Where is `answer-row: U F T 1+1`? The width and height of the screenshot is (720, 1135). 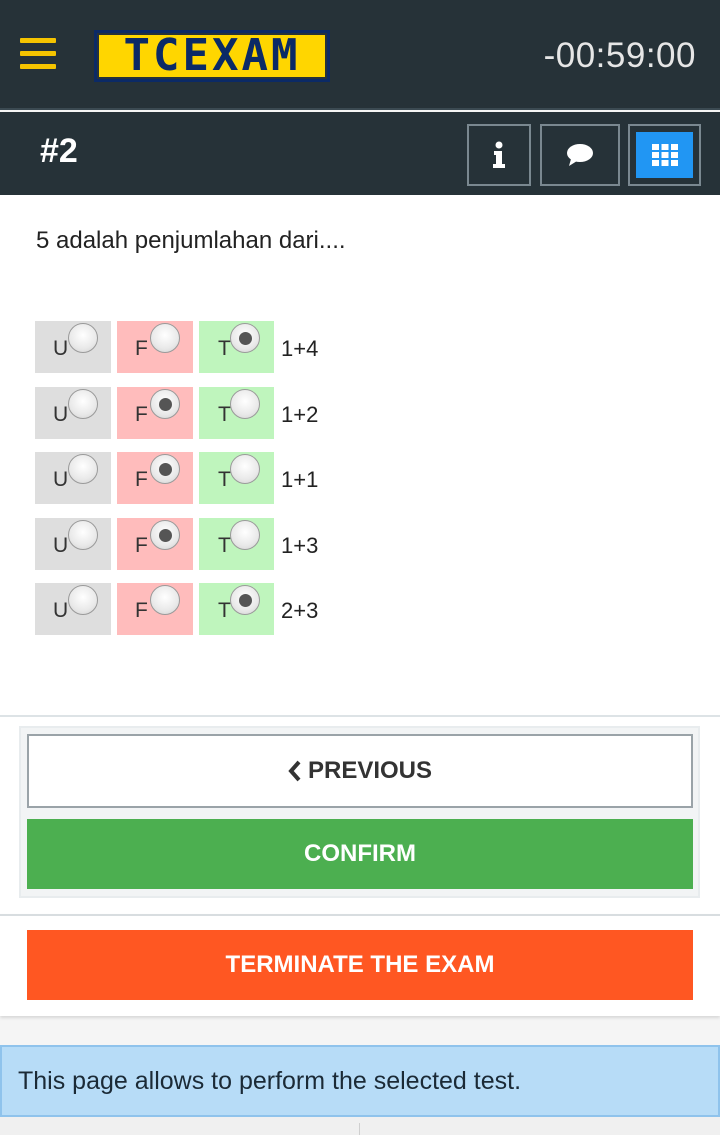
answer-row: U F T 1+1 is located at coordinates (176, 478).